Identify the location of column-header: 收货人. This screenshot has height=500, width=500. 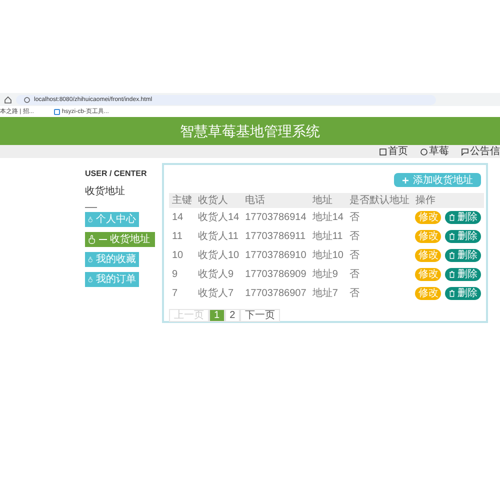
(218, 200).